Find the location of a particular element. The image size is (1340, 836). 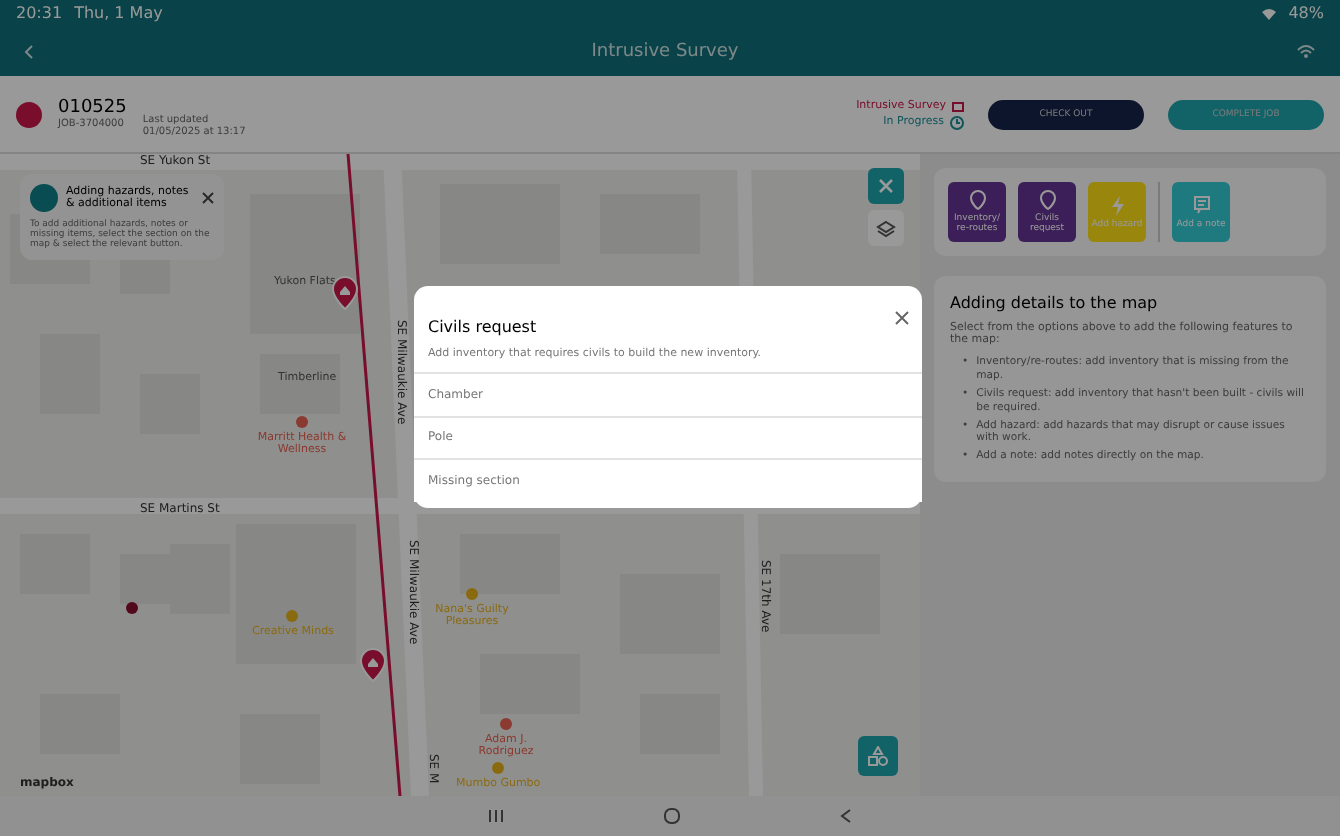

page-title: Intrusive Survey is located at coordinates (665, 51).